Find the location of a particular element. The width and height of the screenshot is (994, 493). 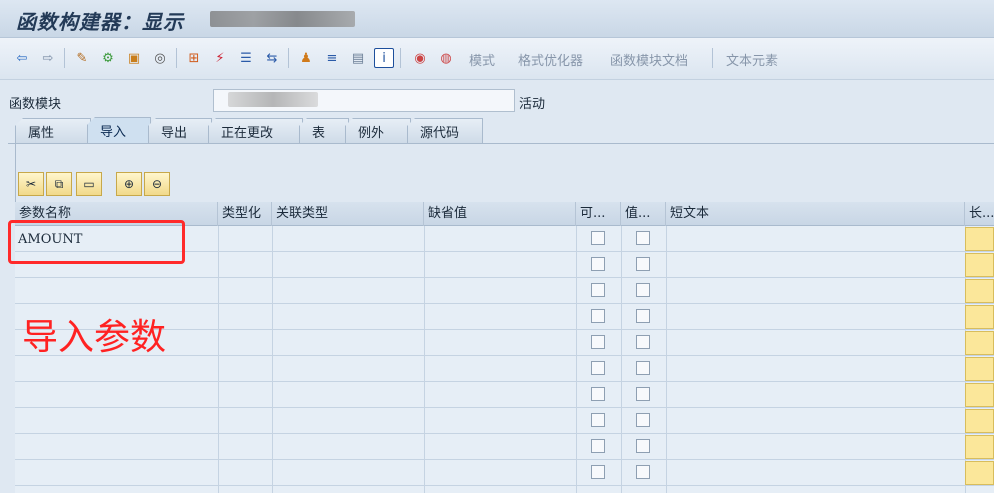

tab-attributes: 属性 is located at coordinates (53, 130).